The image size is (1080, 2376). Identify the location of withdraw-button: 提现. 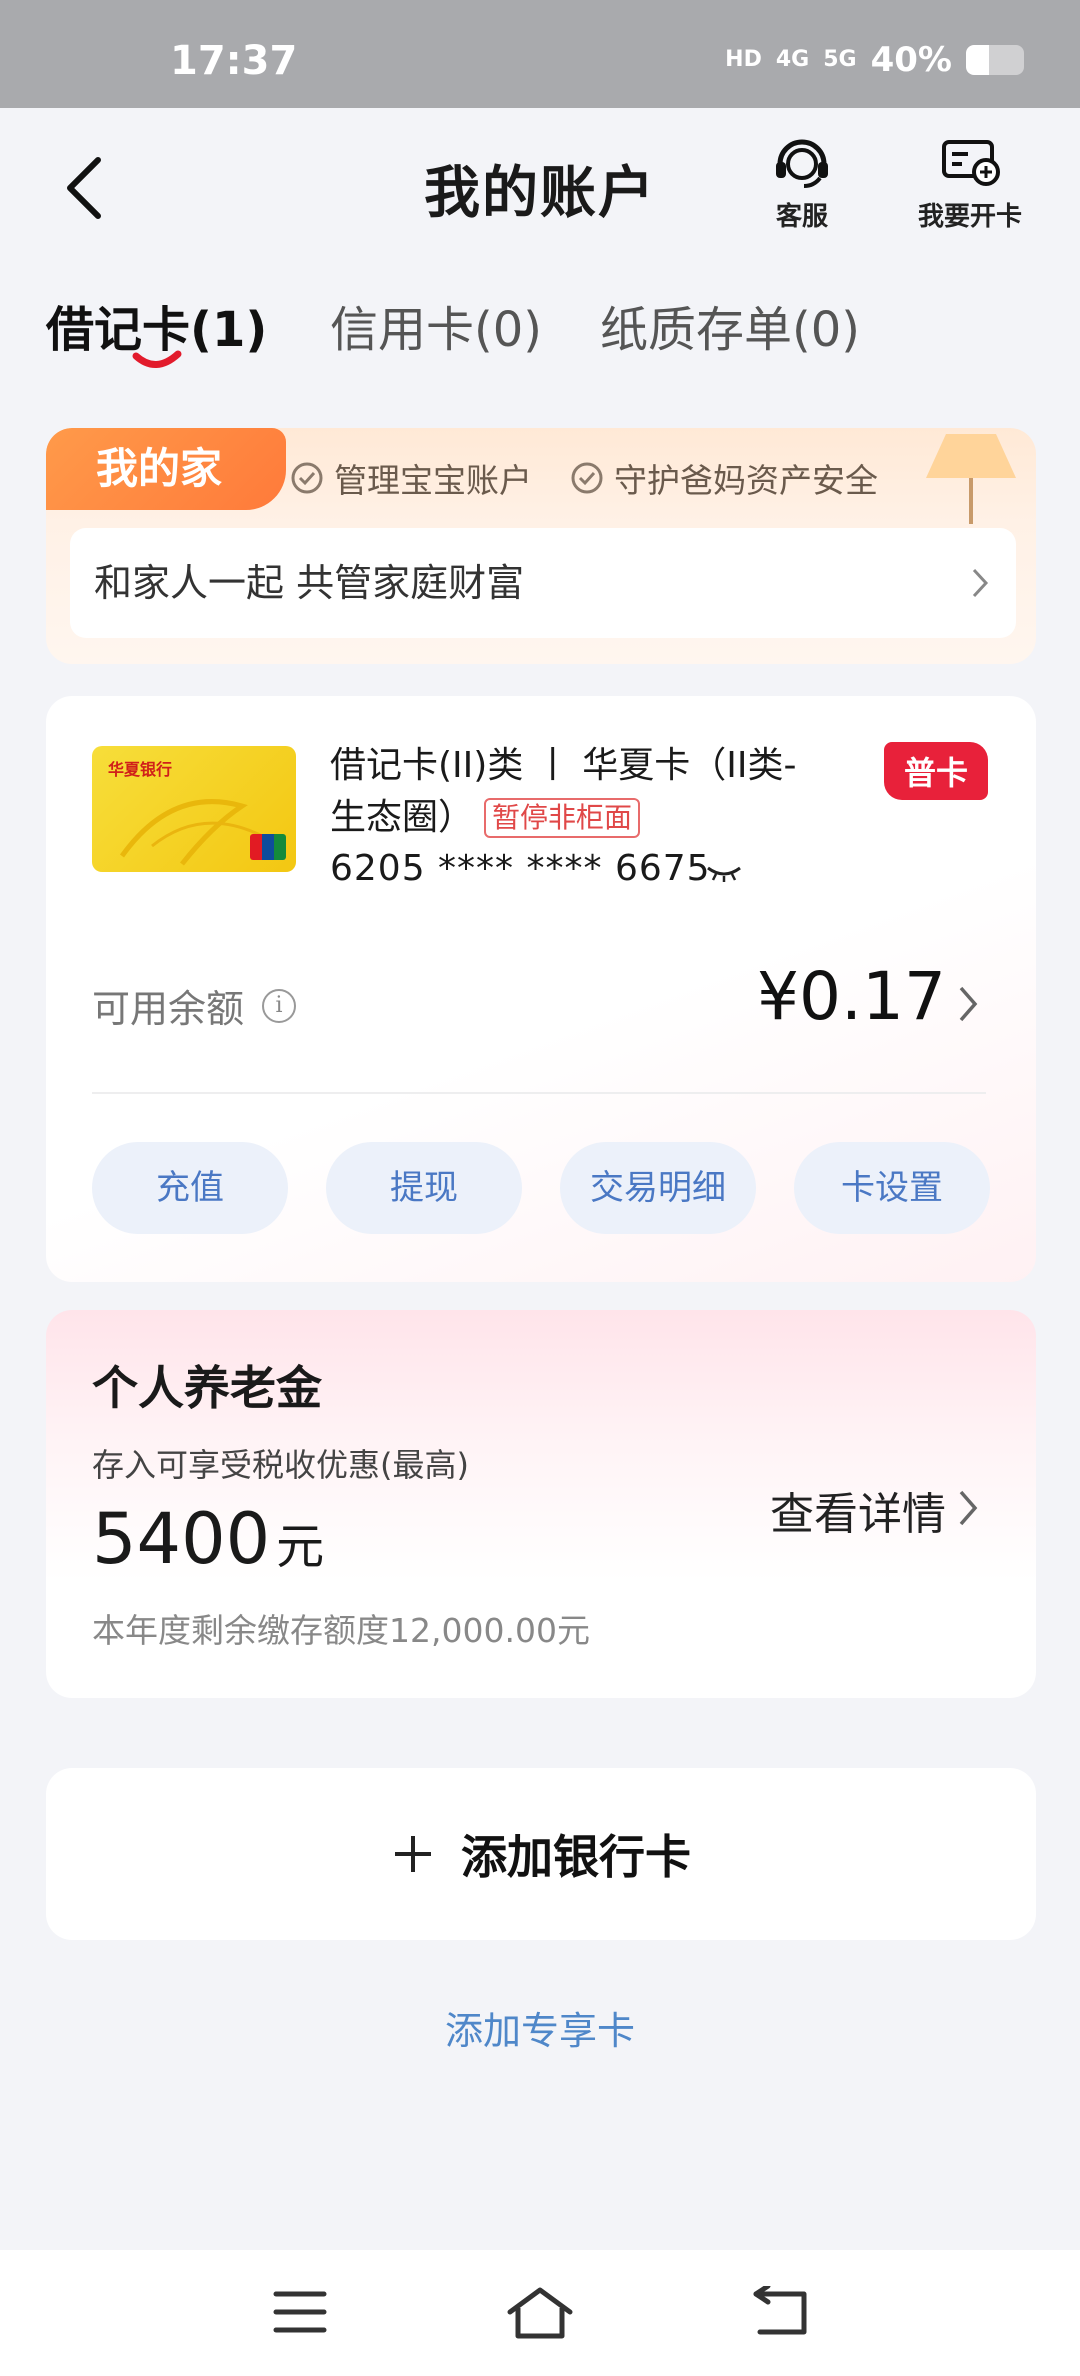
(424, 1188).